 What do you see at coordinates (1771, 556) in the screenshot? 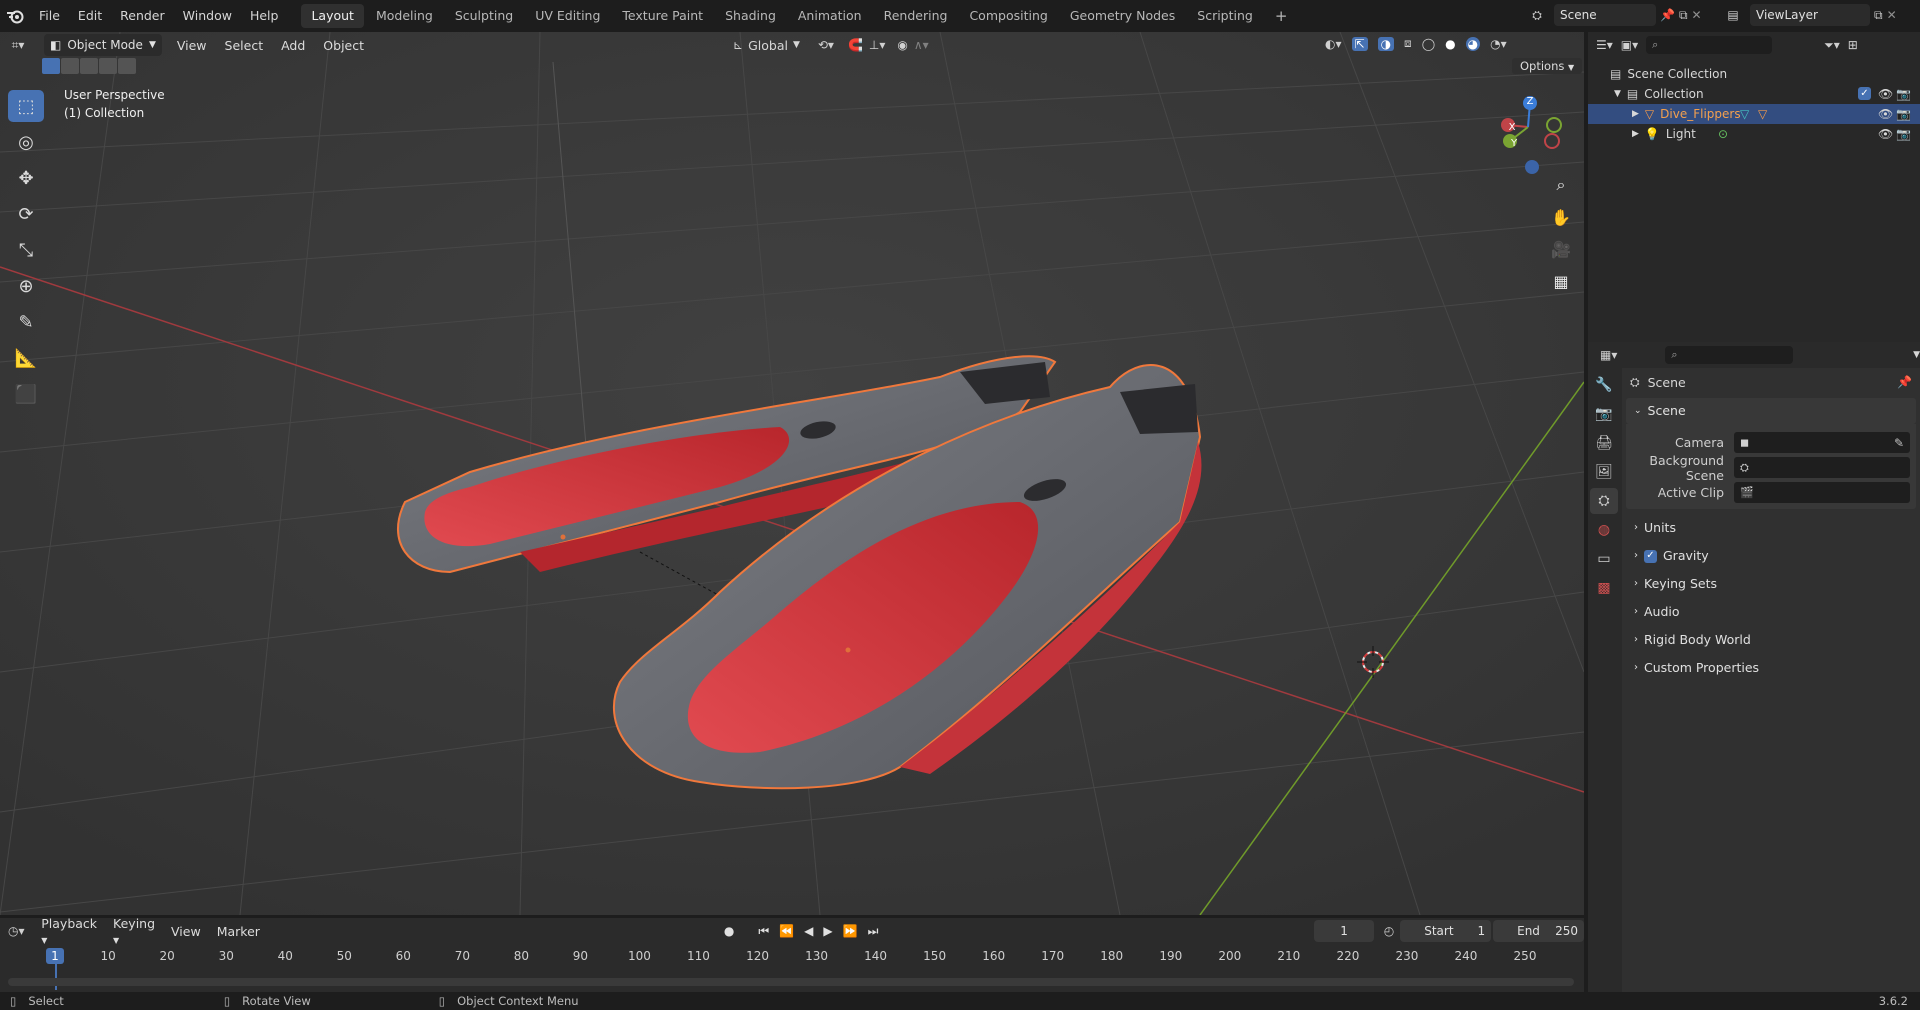
I see `gravity-panel-header: › ✓ Gravity` at bounding box center [1771, 556].